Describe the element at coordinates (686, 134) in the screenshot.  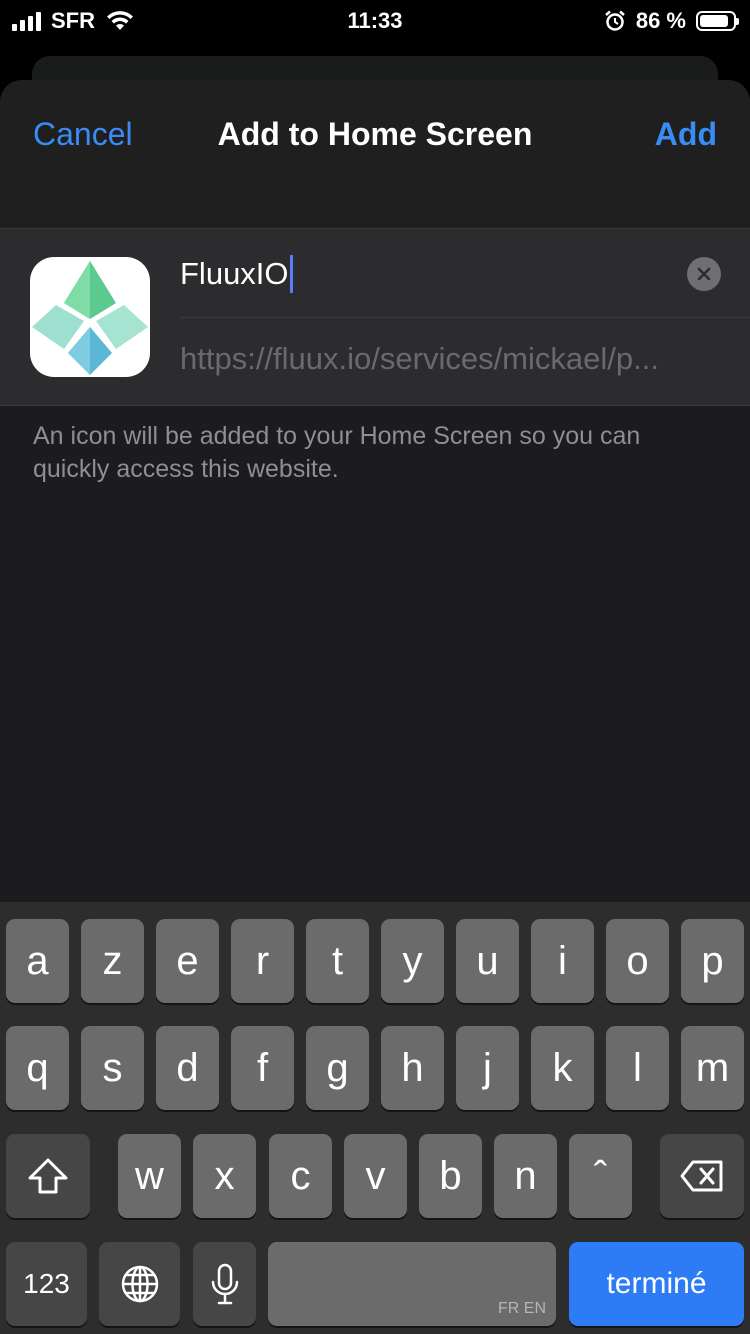
I see `add-button: Add` at that location.